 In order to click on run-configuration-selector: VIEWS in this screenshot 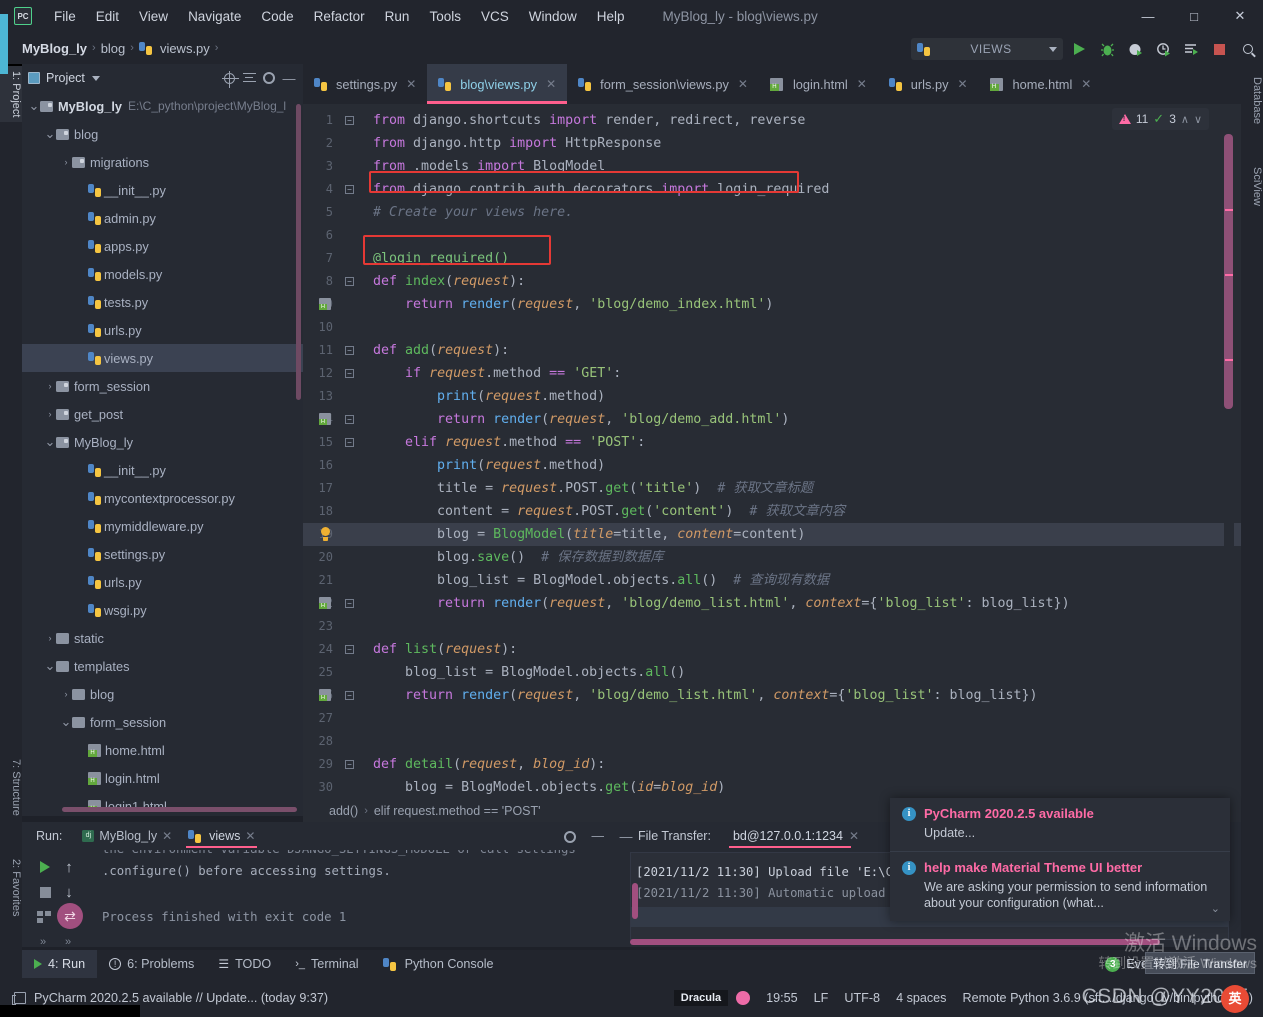, I will do `click(987, 49)`.